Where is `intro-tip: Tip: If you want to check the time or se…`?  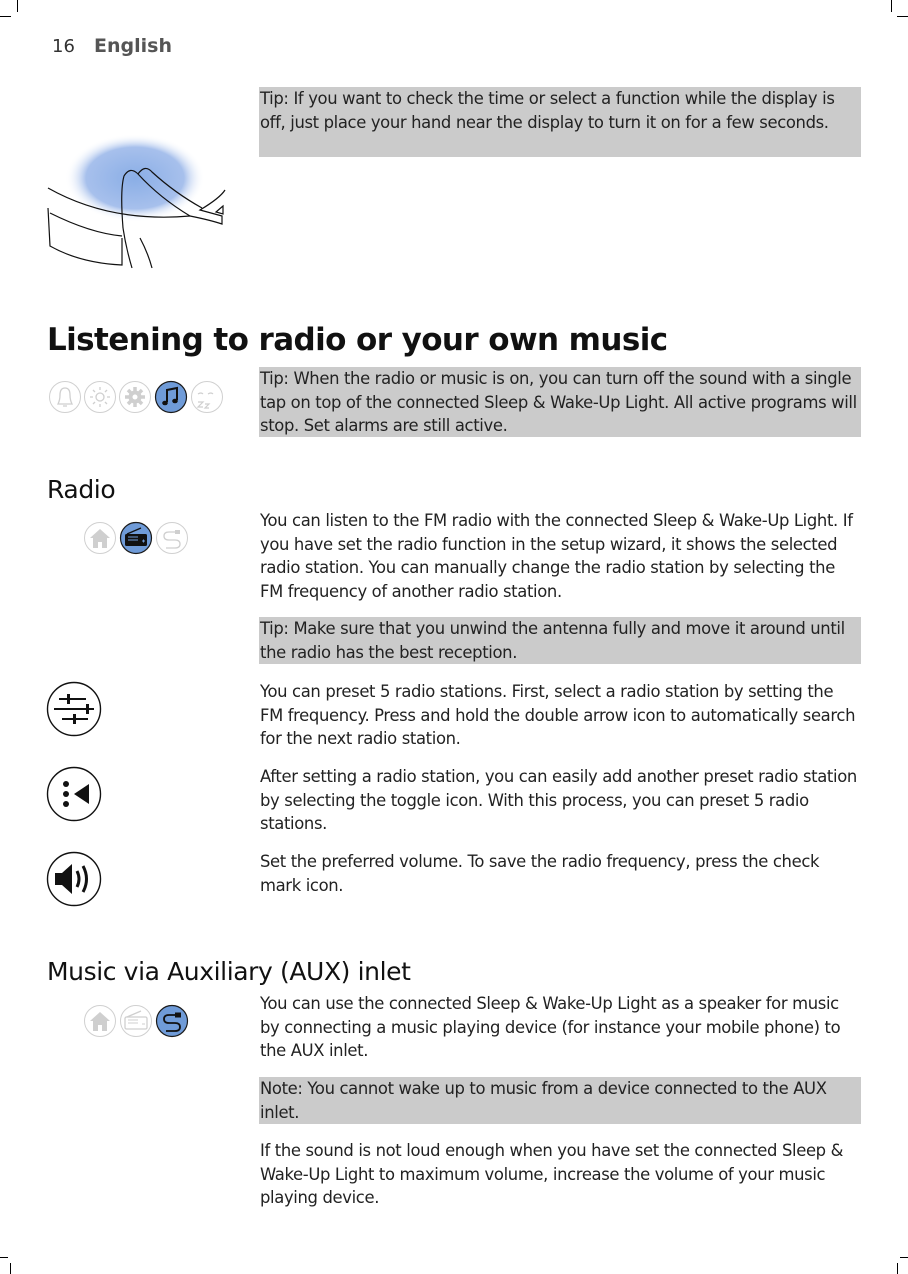
intro-tip: Tip: If you want to check the time or se… is located at coordinates (560, 122).